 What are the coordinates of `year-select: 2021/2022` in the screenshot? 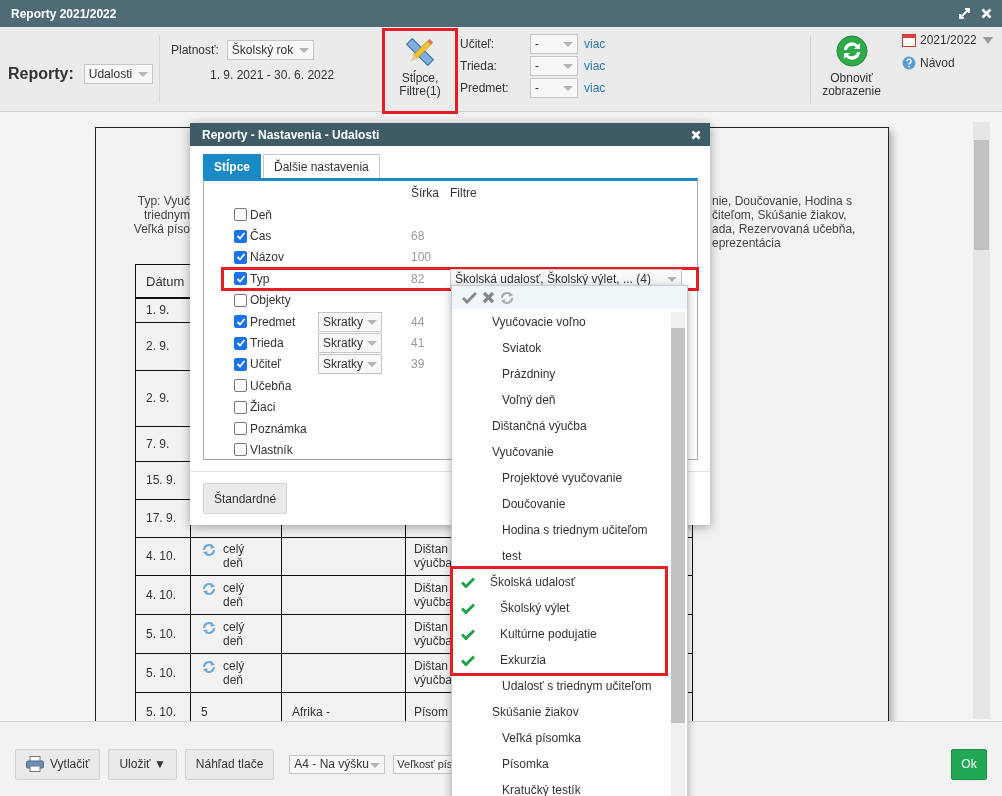 It's located at (948, 40).